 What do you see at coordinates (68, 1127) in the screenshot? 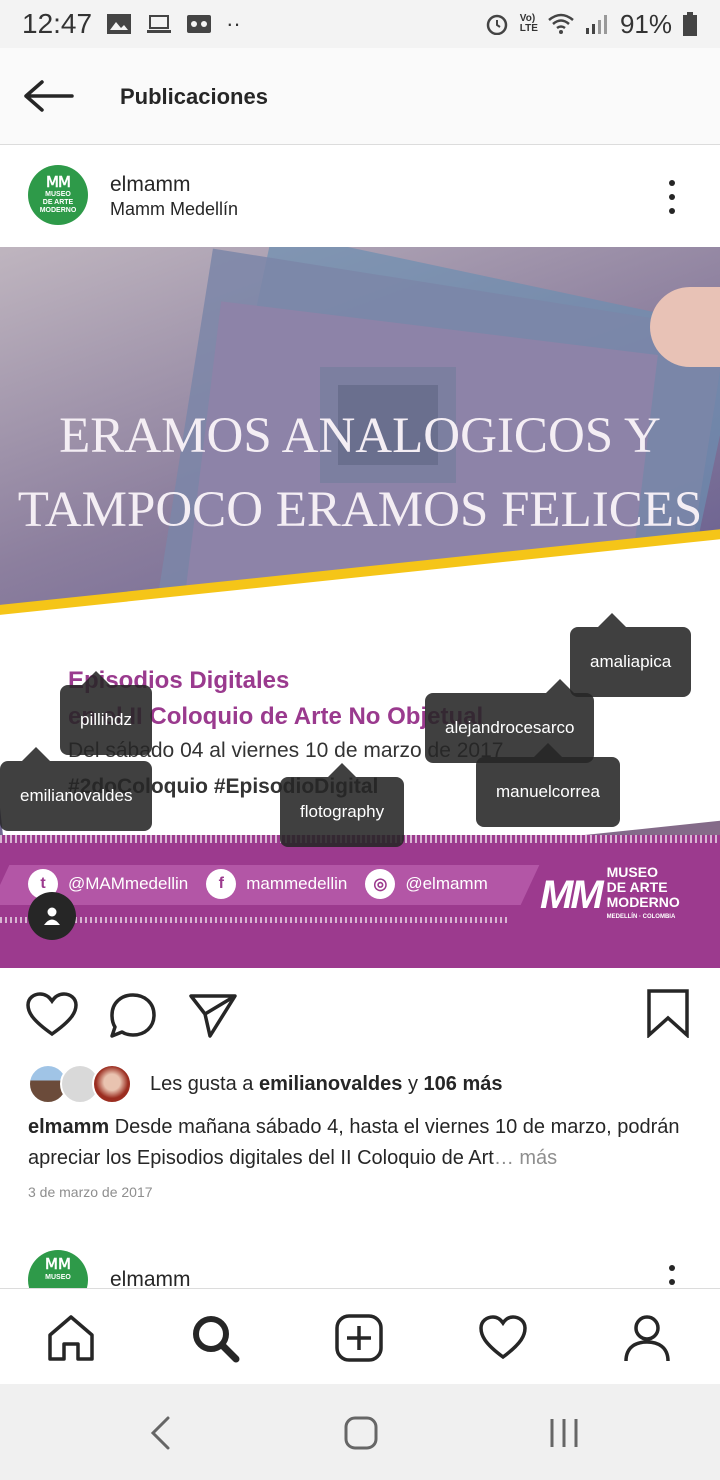
I see `caption-username: elmamm` at bounding box center [68, 1127].